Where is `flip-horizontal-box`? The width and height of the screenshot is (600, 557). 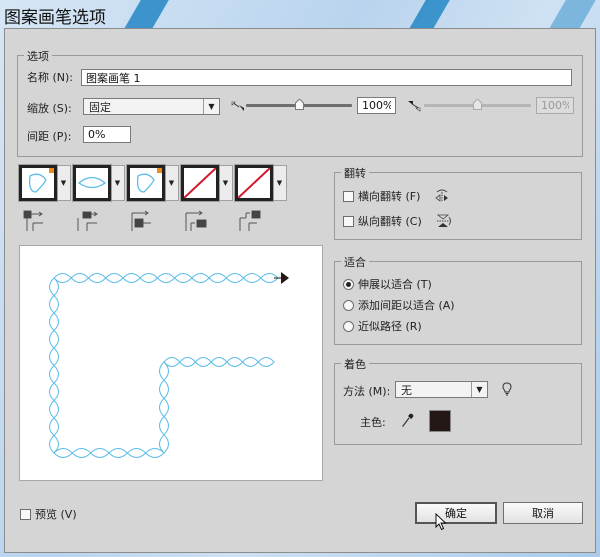 flip-horizontal-box is located at coordinates (348, 196).